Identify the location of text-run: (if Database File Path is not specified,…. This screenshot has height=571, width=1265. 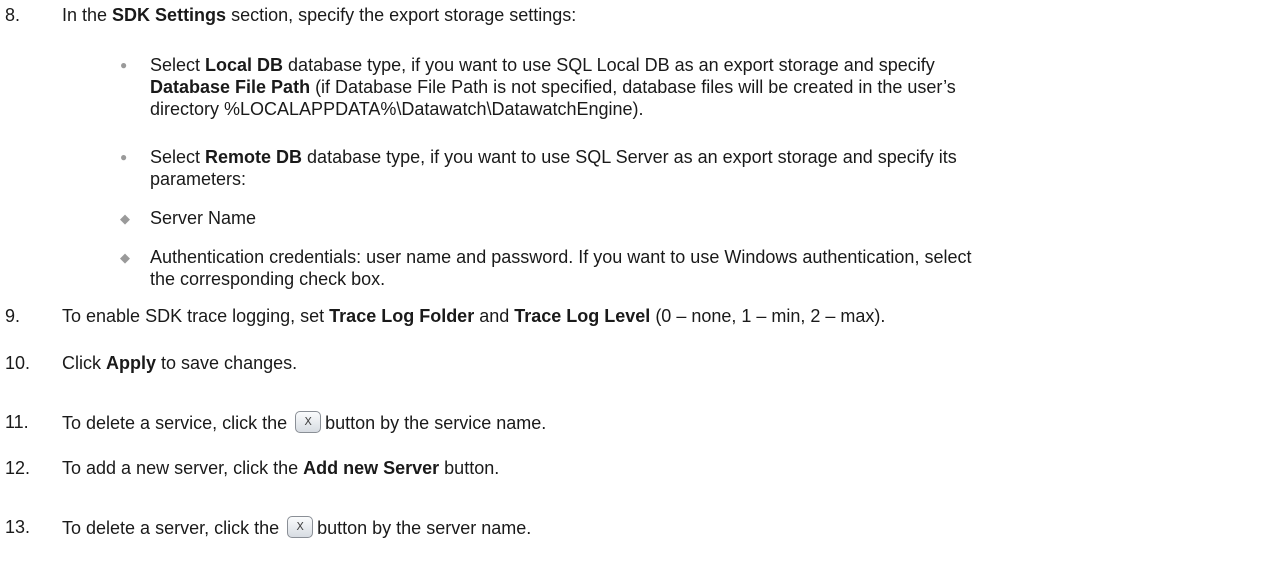
(633, 87).